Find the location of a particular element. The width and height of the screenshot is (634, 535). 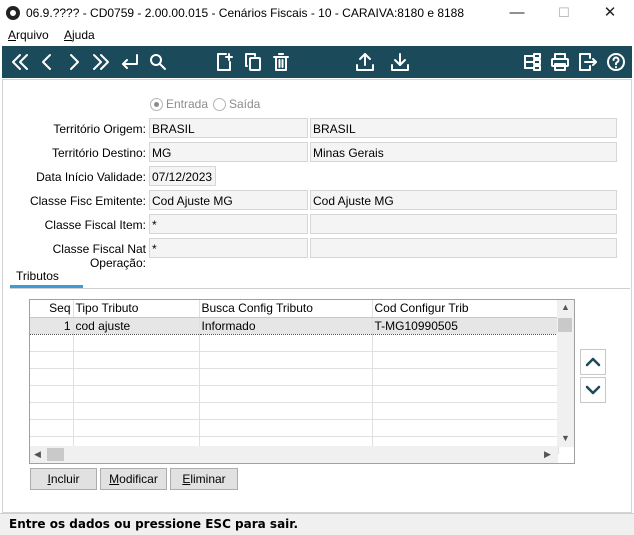

close-button: ✕ is located at coordinates (610, 14).